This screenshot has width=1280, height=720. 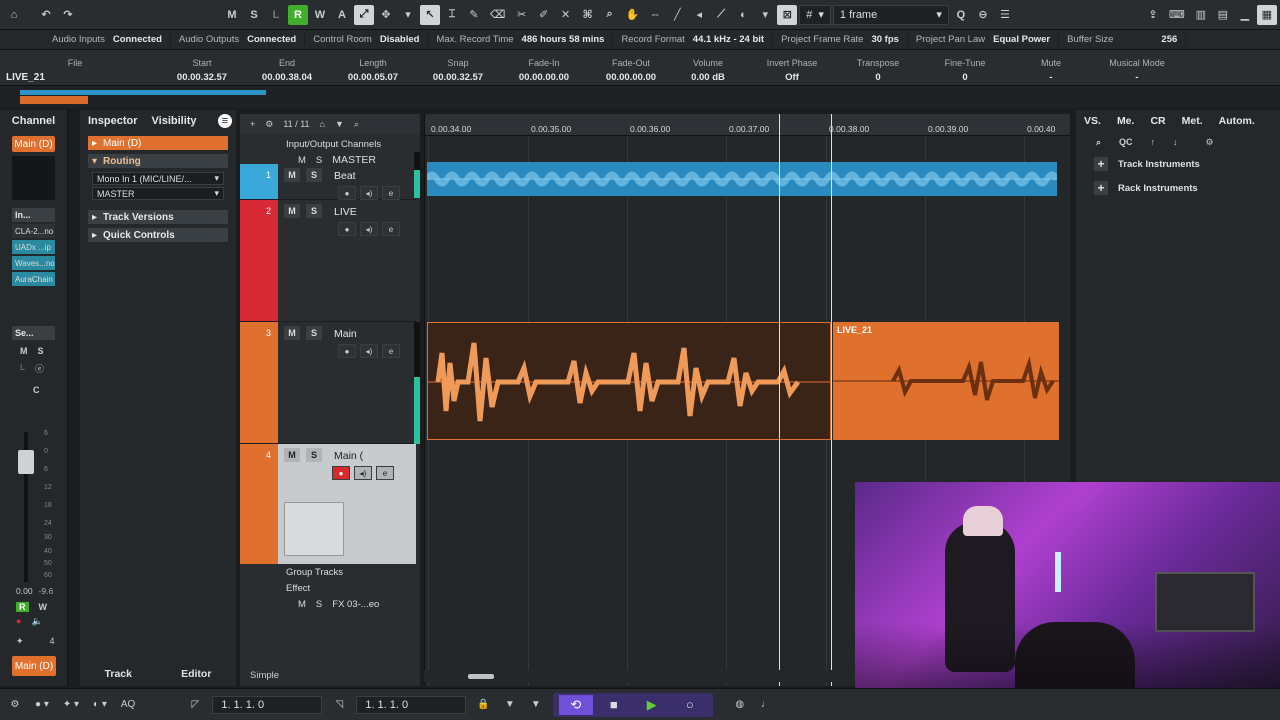 What do you see at coordinates (1223, 15) in the screenshot?
I see `layout-top-icon: ▤` at bounding box center [1223, 15].